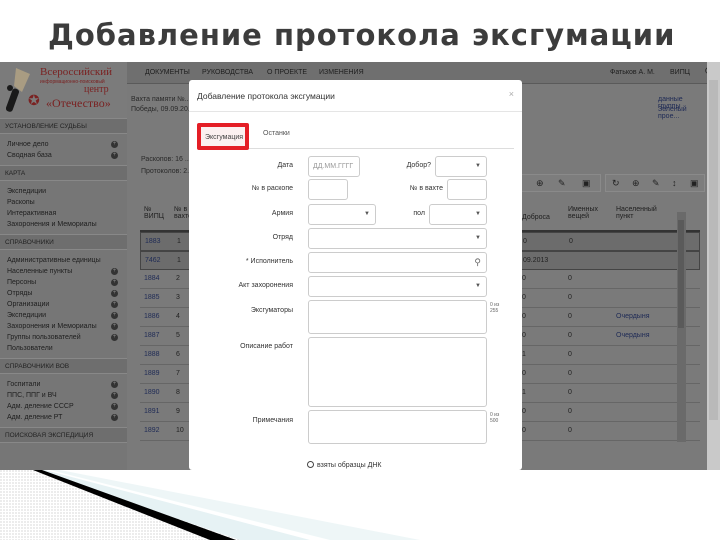  What do you see at coordinates (680, 72) in the screenshot?
I see `org-name: ВИПЦ` at bounding box center [680, 72].